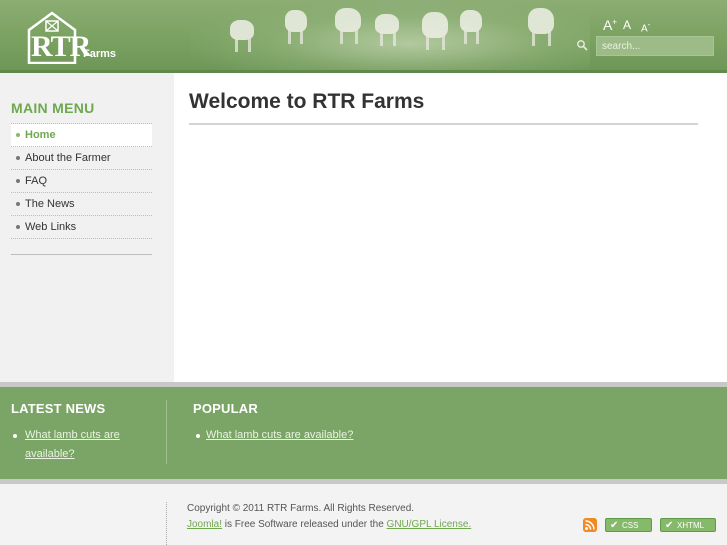  What do you see at coordinates (50, 204) in the screenshot?
I see `menu-item-label: The News` at bounding box center [50, 204].